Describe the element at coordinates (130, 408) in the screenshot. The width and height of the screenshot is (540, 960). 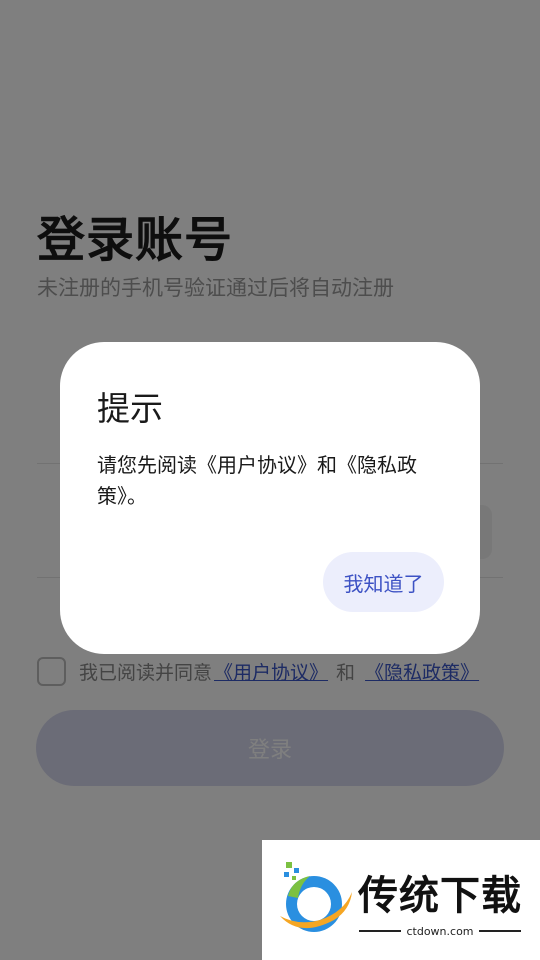
I see `dialog-title: 提示` at that location.